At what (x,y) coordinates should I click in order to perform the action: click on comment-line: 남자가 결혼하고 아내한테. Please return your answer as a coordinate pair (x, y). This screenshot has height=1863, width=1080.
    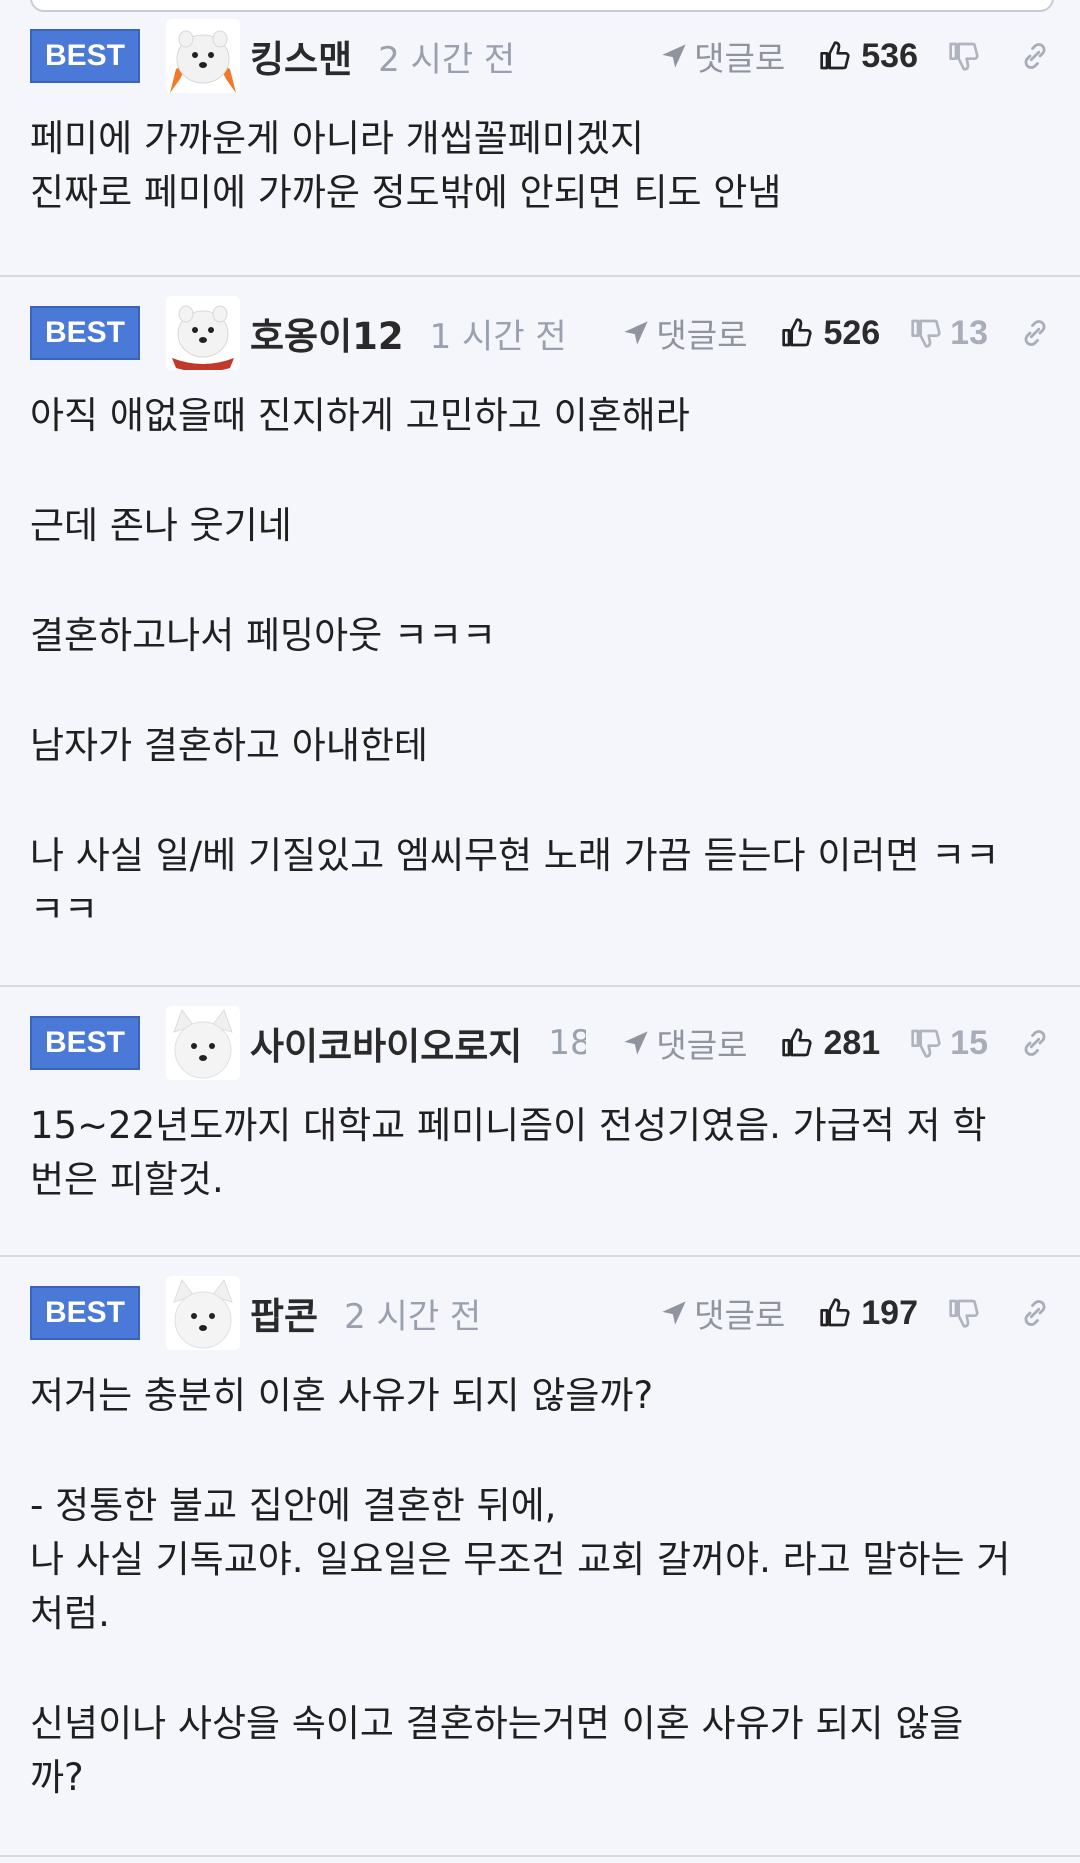
    Looking at the image, I should click on (229, 745).